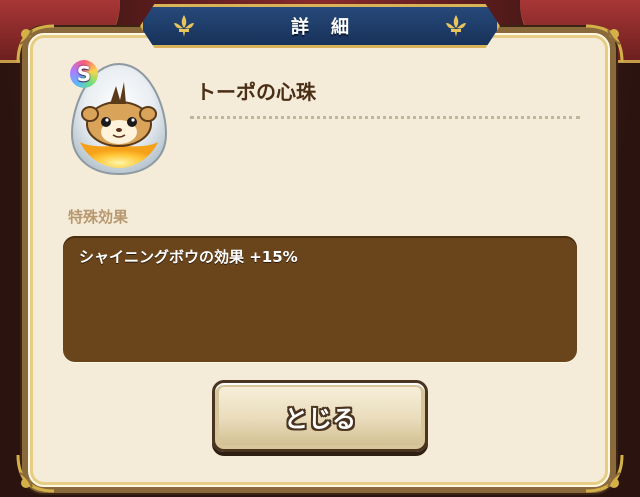 Image resolution: width=640 pixels, height=497 pixels. I want to click on close-button-label: とじる, so click(320, 418).